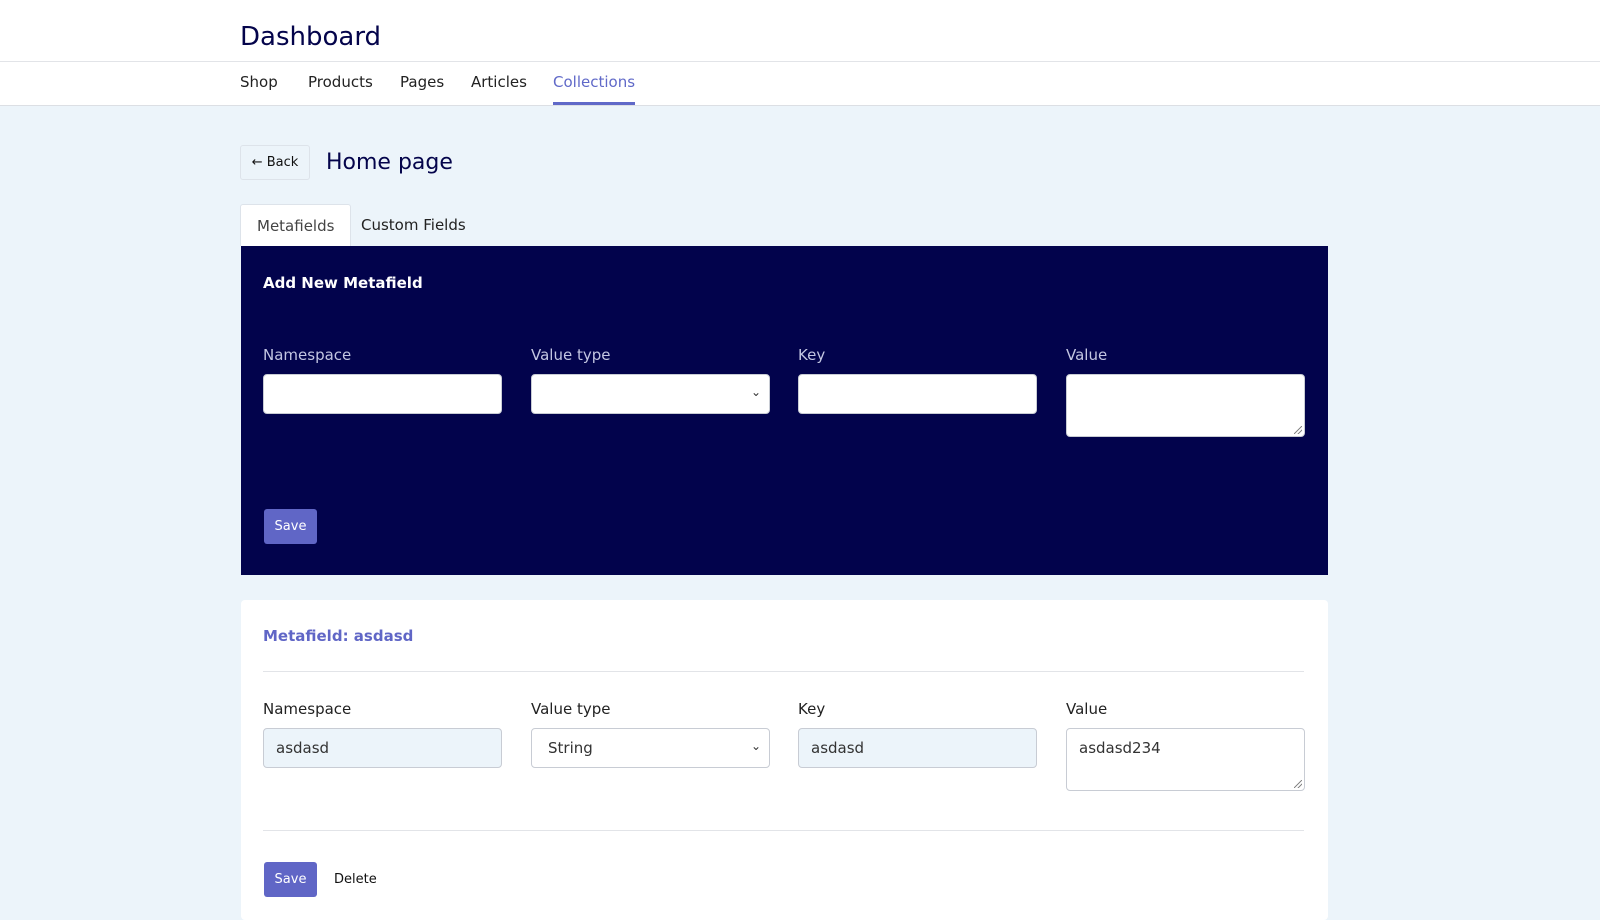 This screenshot has width=1600, height=920. I want to click on tab-custom-fields: Custom Fields, so click(413, 225).